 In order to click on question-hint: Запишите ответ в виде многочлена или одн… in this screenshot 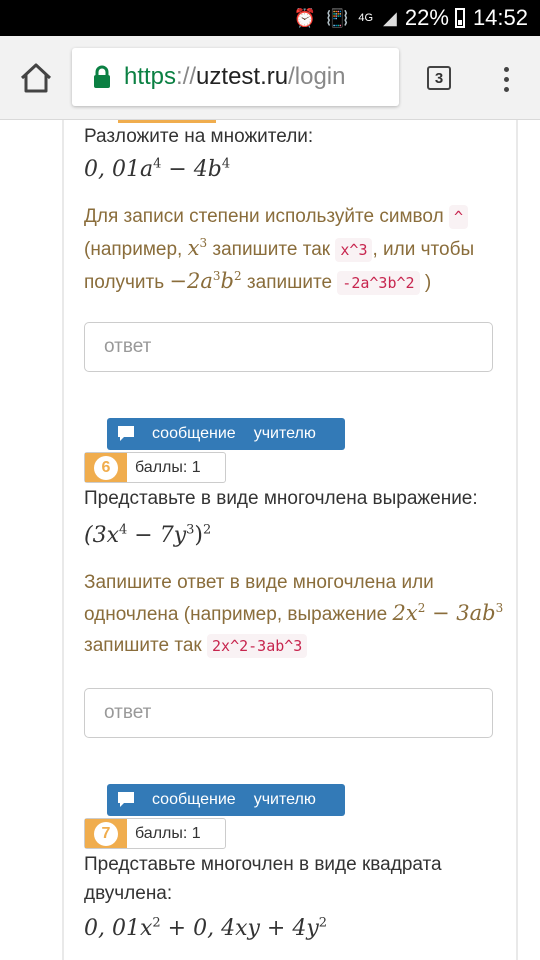, I will do `click(294, 615)`.